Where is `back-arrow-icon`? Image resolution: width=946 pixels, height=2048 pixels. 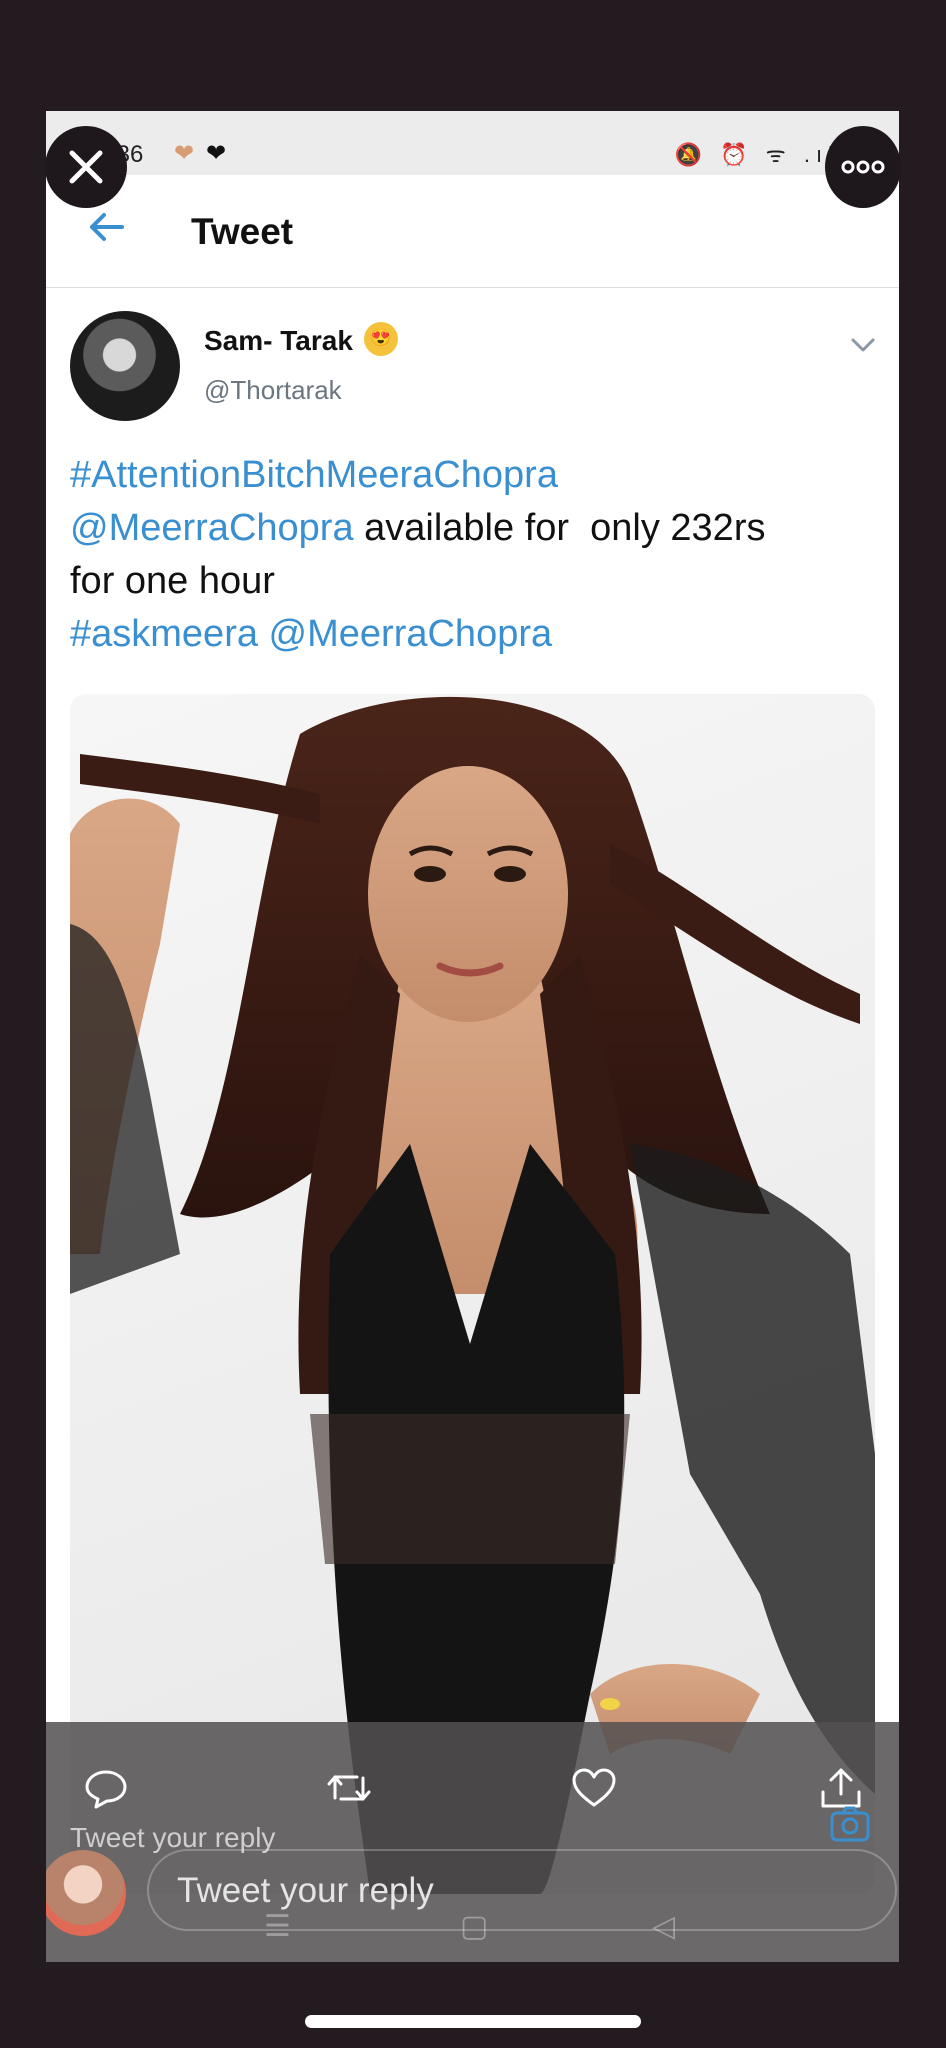
back-arrow-icon is located at coordinates (106, 227).